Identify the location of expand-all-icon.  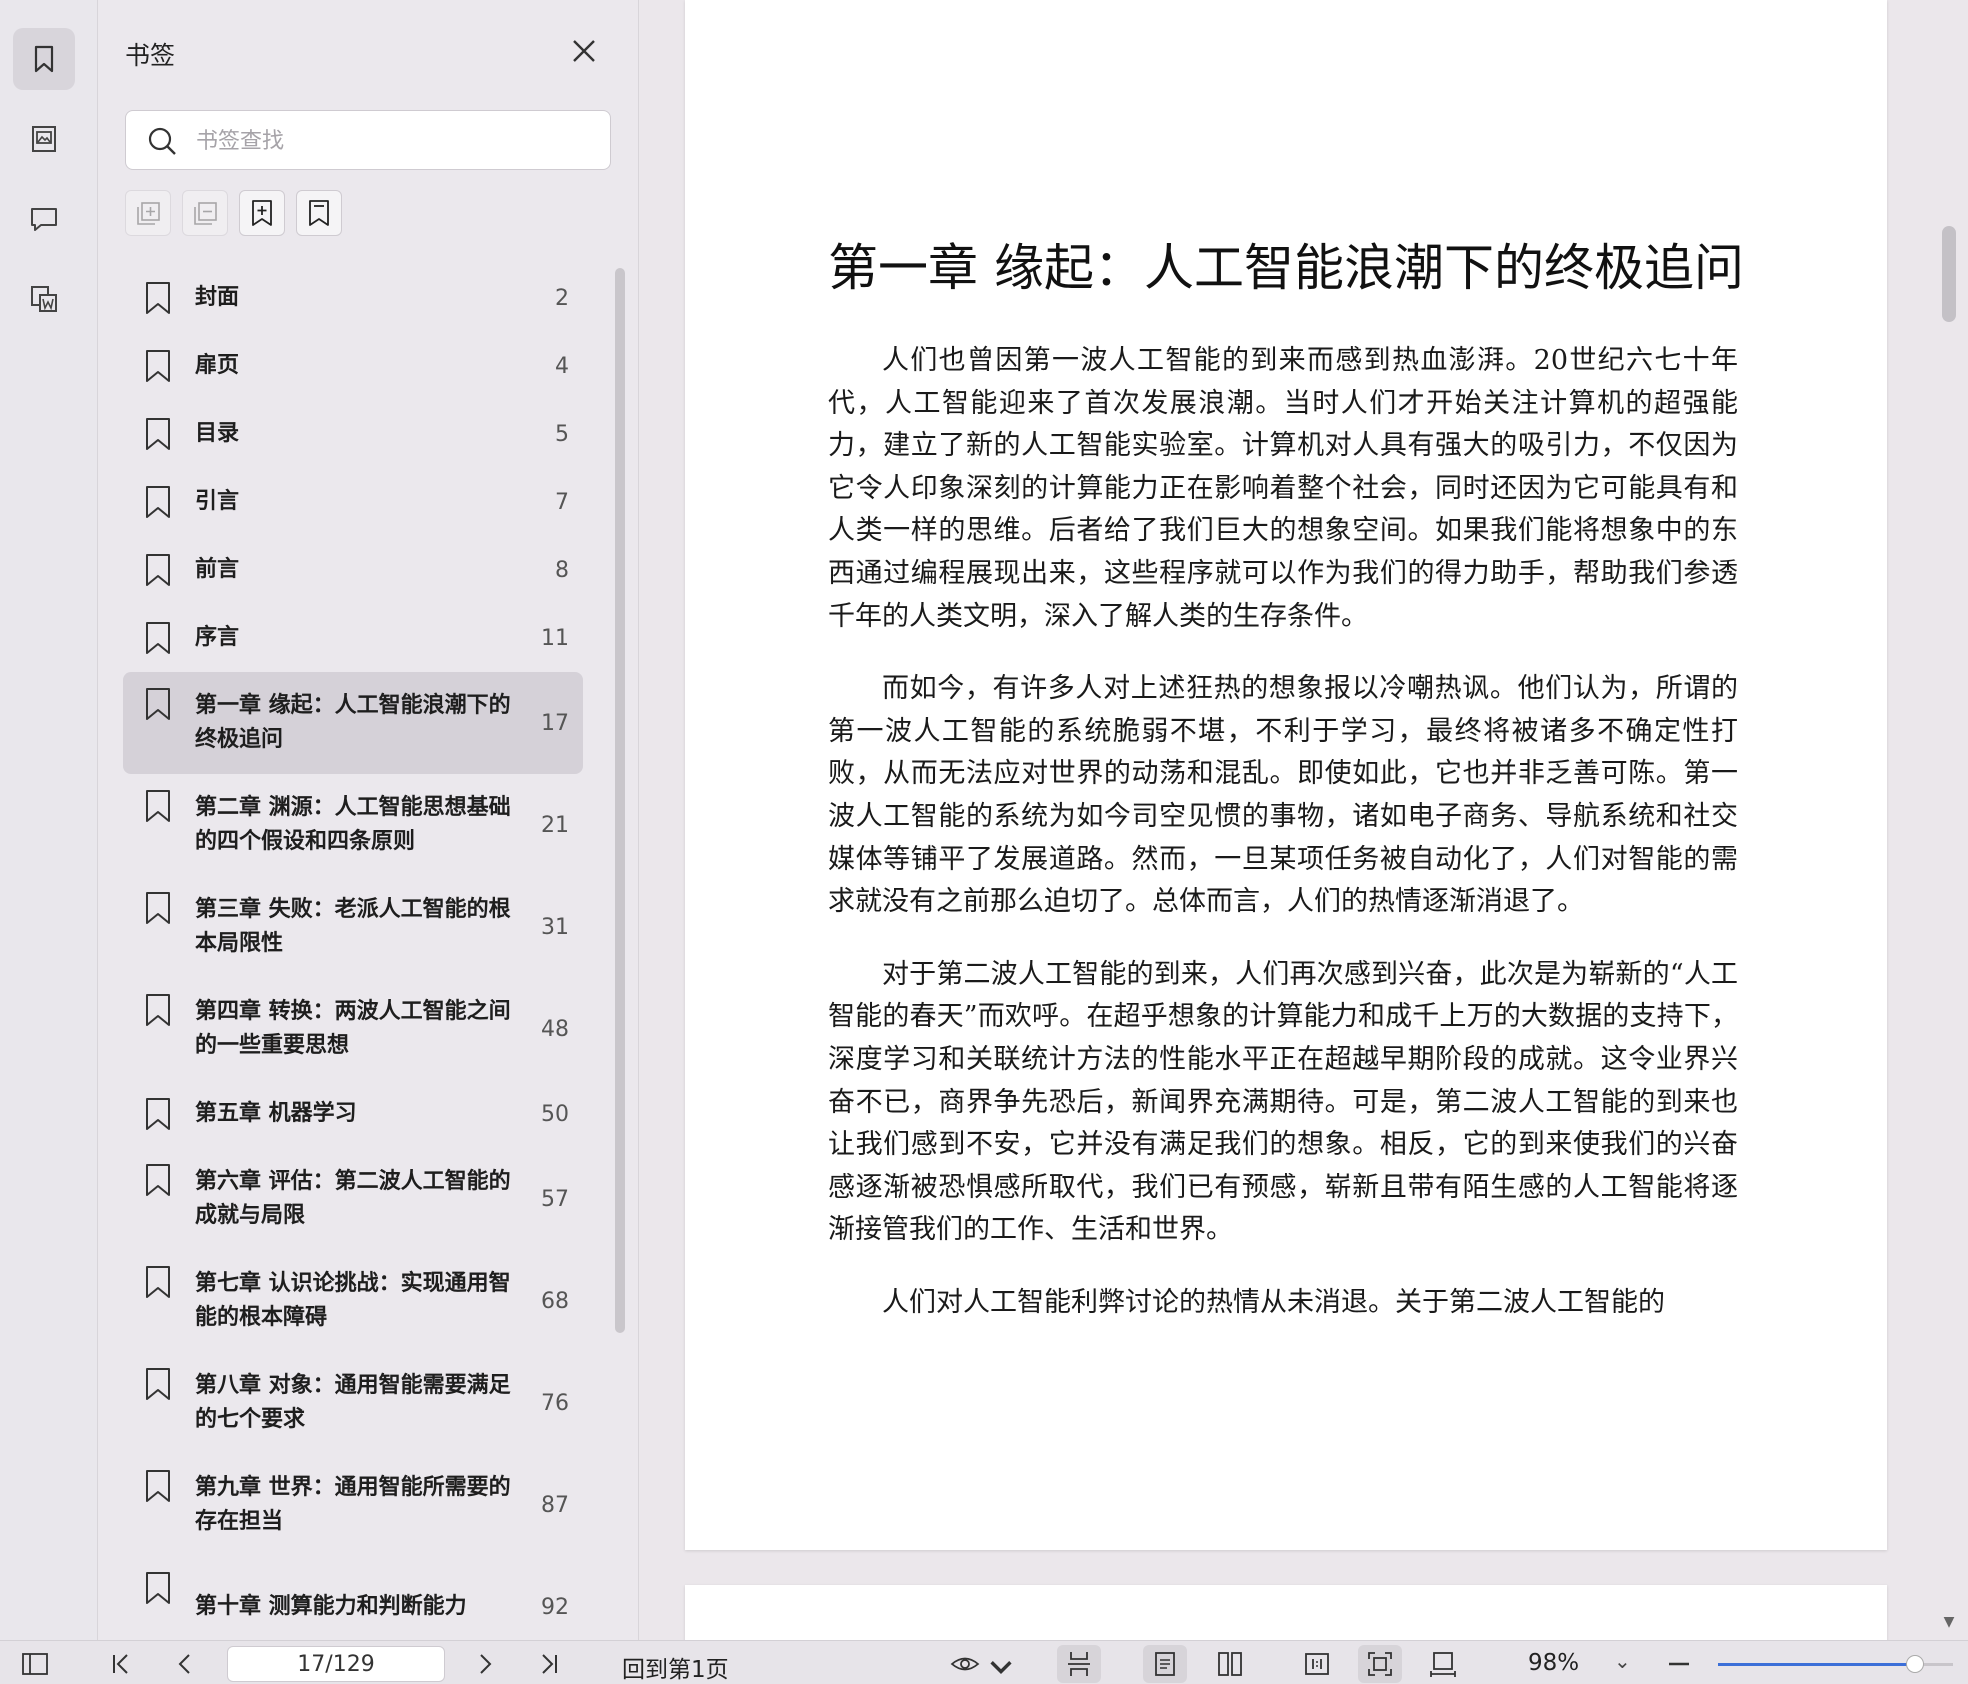
(148, 213).